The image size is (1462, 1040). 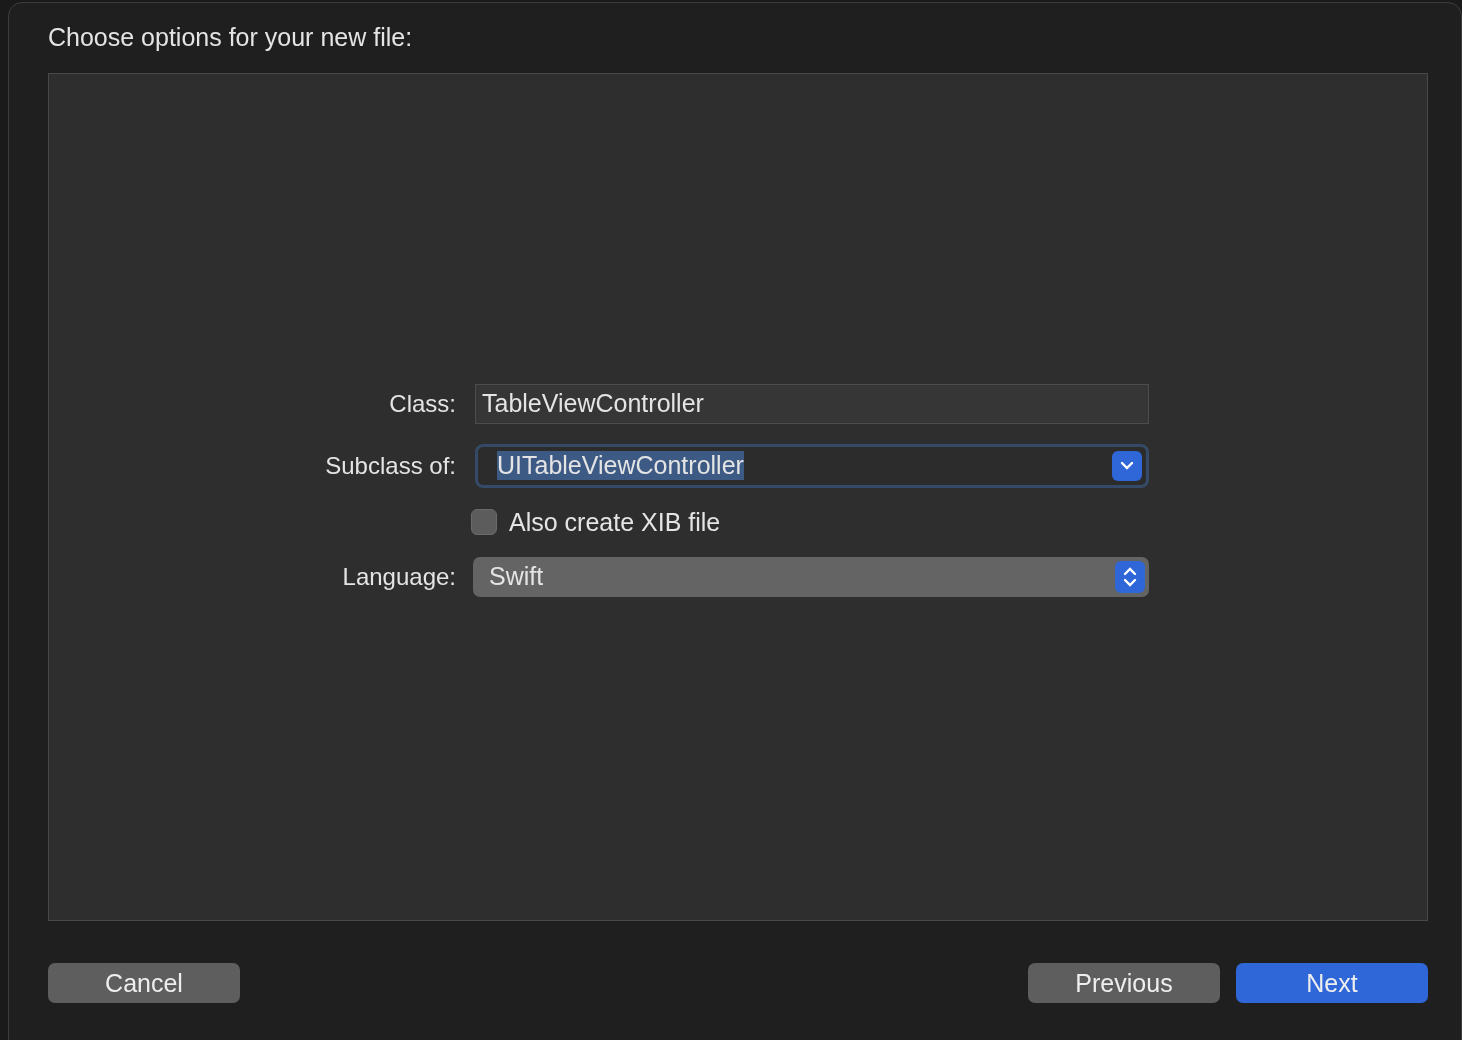 What do you see at coordinates (615, 522) in the screenshot?
I see `checkbox-label: Also create XIB file` at bounding box center [615, 522].